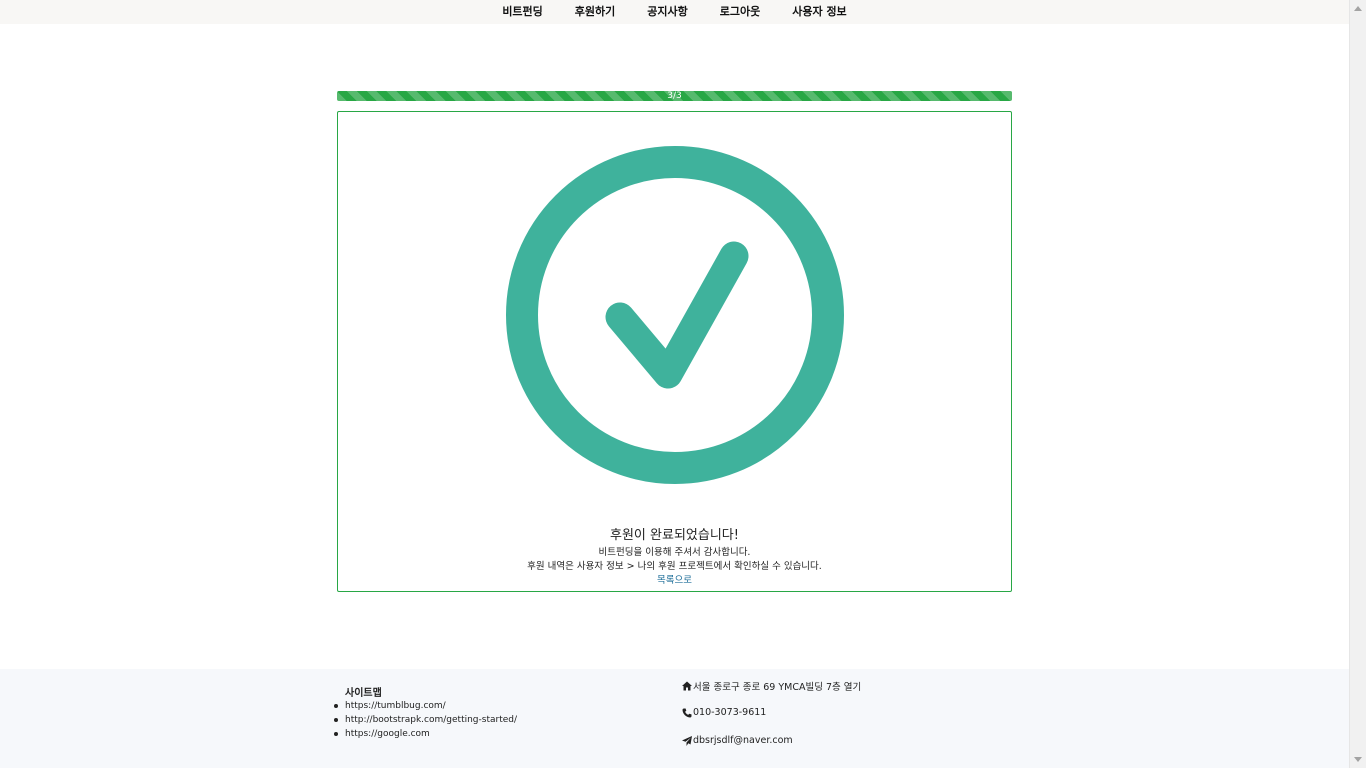  What do you see at coordinates (777, 687) in the screenshot?
I see `address-text: 서울 종로구 종로 69 YMCA빌딩 7층 열기` at bounding box center [777, 687].